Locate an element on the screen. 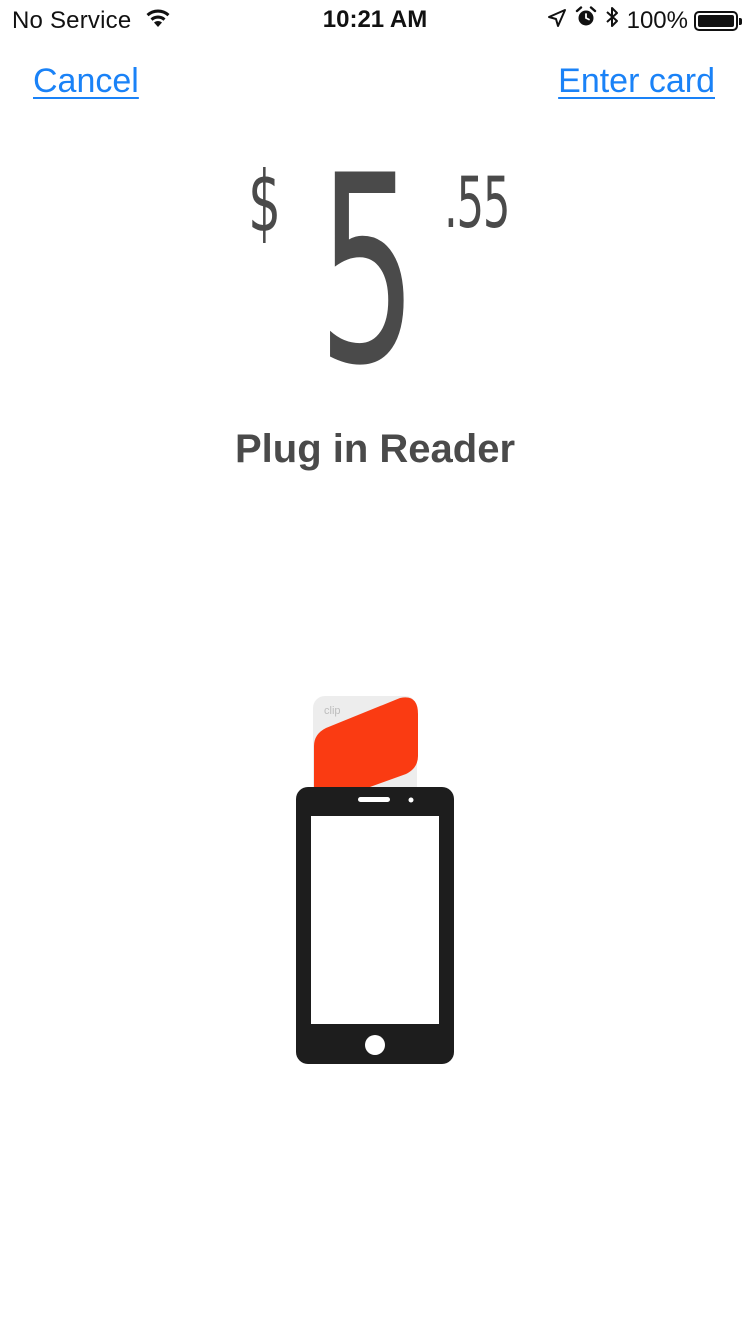 The height and width of the screenshot is (1334, 750). plug-in-reader-illustration: clip is located at coordinates (375, 880).